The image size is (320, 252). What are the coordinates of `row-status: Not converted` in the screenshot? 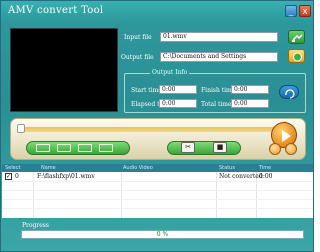 It's located at (241, 176).